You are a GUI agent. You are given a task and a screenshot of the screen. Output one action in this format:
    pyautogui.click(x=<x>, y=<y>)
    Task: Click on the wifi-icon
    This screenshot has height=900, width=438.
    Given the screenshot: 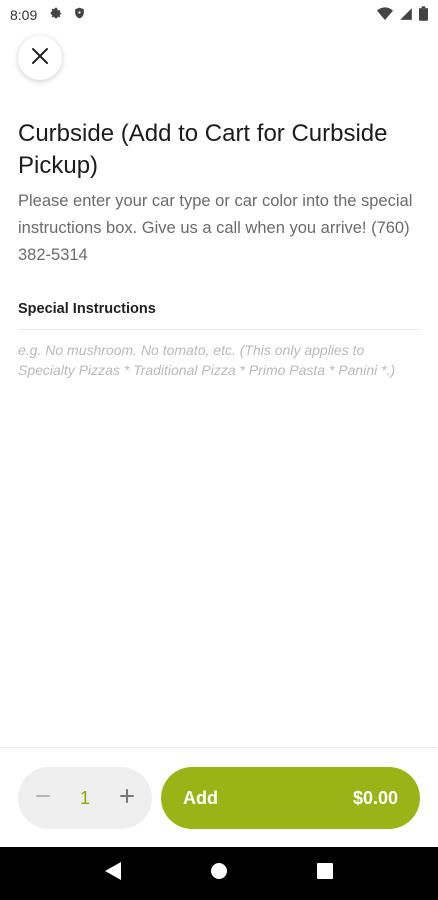 What is the action you would take?
    pyautogui.click(x=385, y=16)
    